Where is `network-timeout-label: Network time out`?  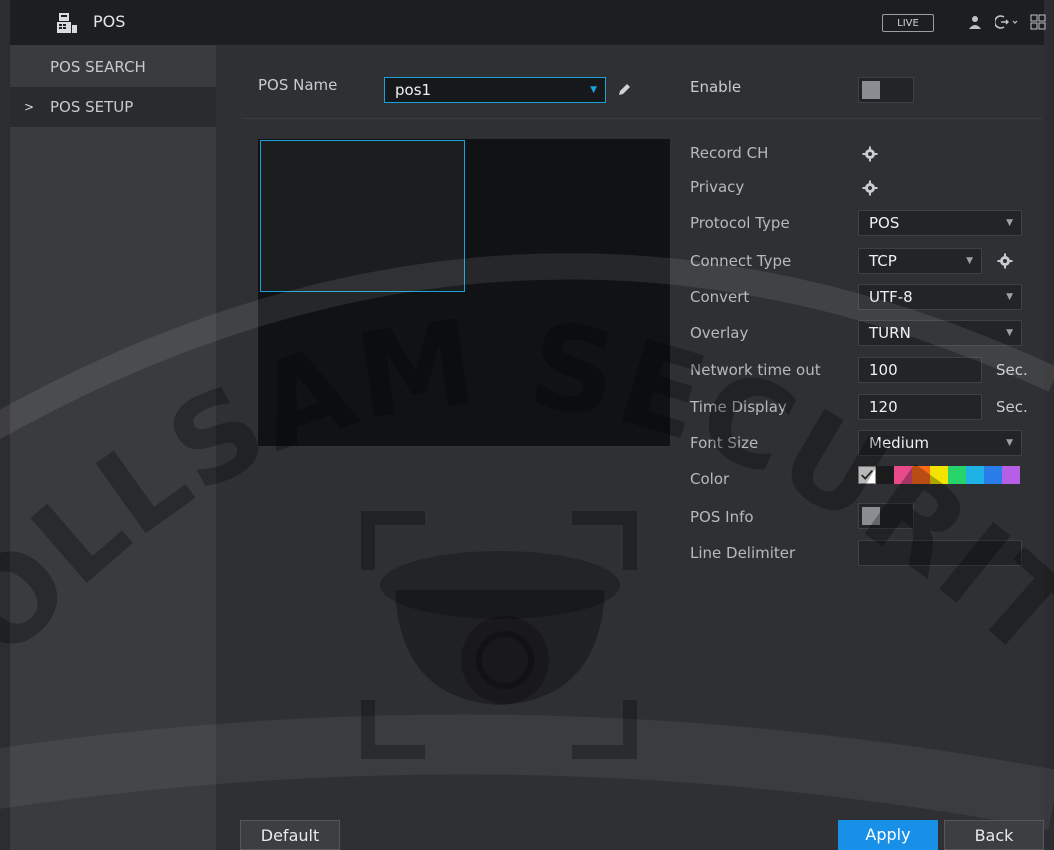 network-timeout-label: Network time out is located at coordinates (755, 370).